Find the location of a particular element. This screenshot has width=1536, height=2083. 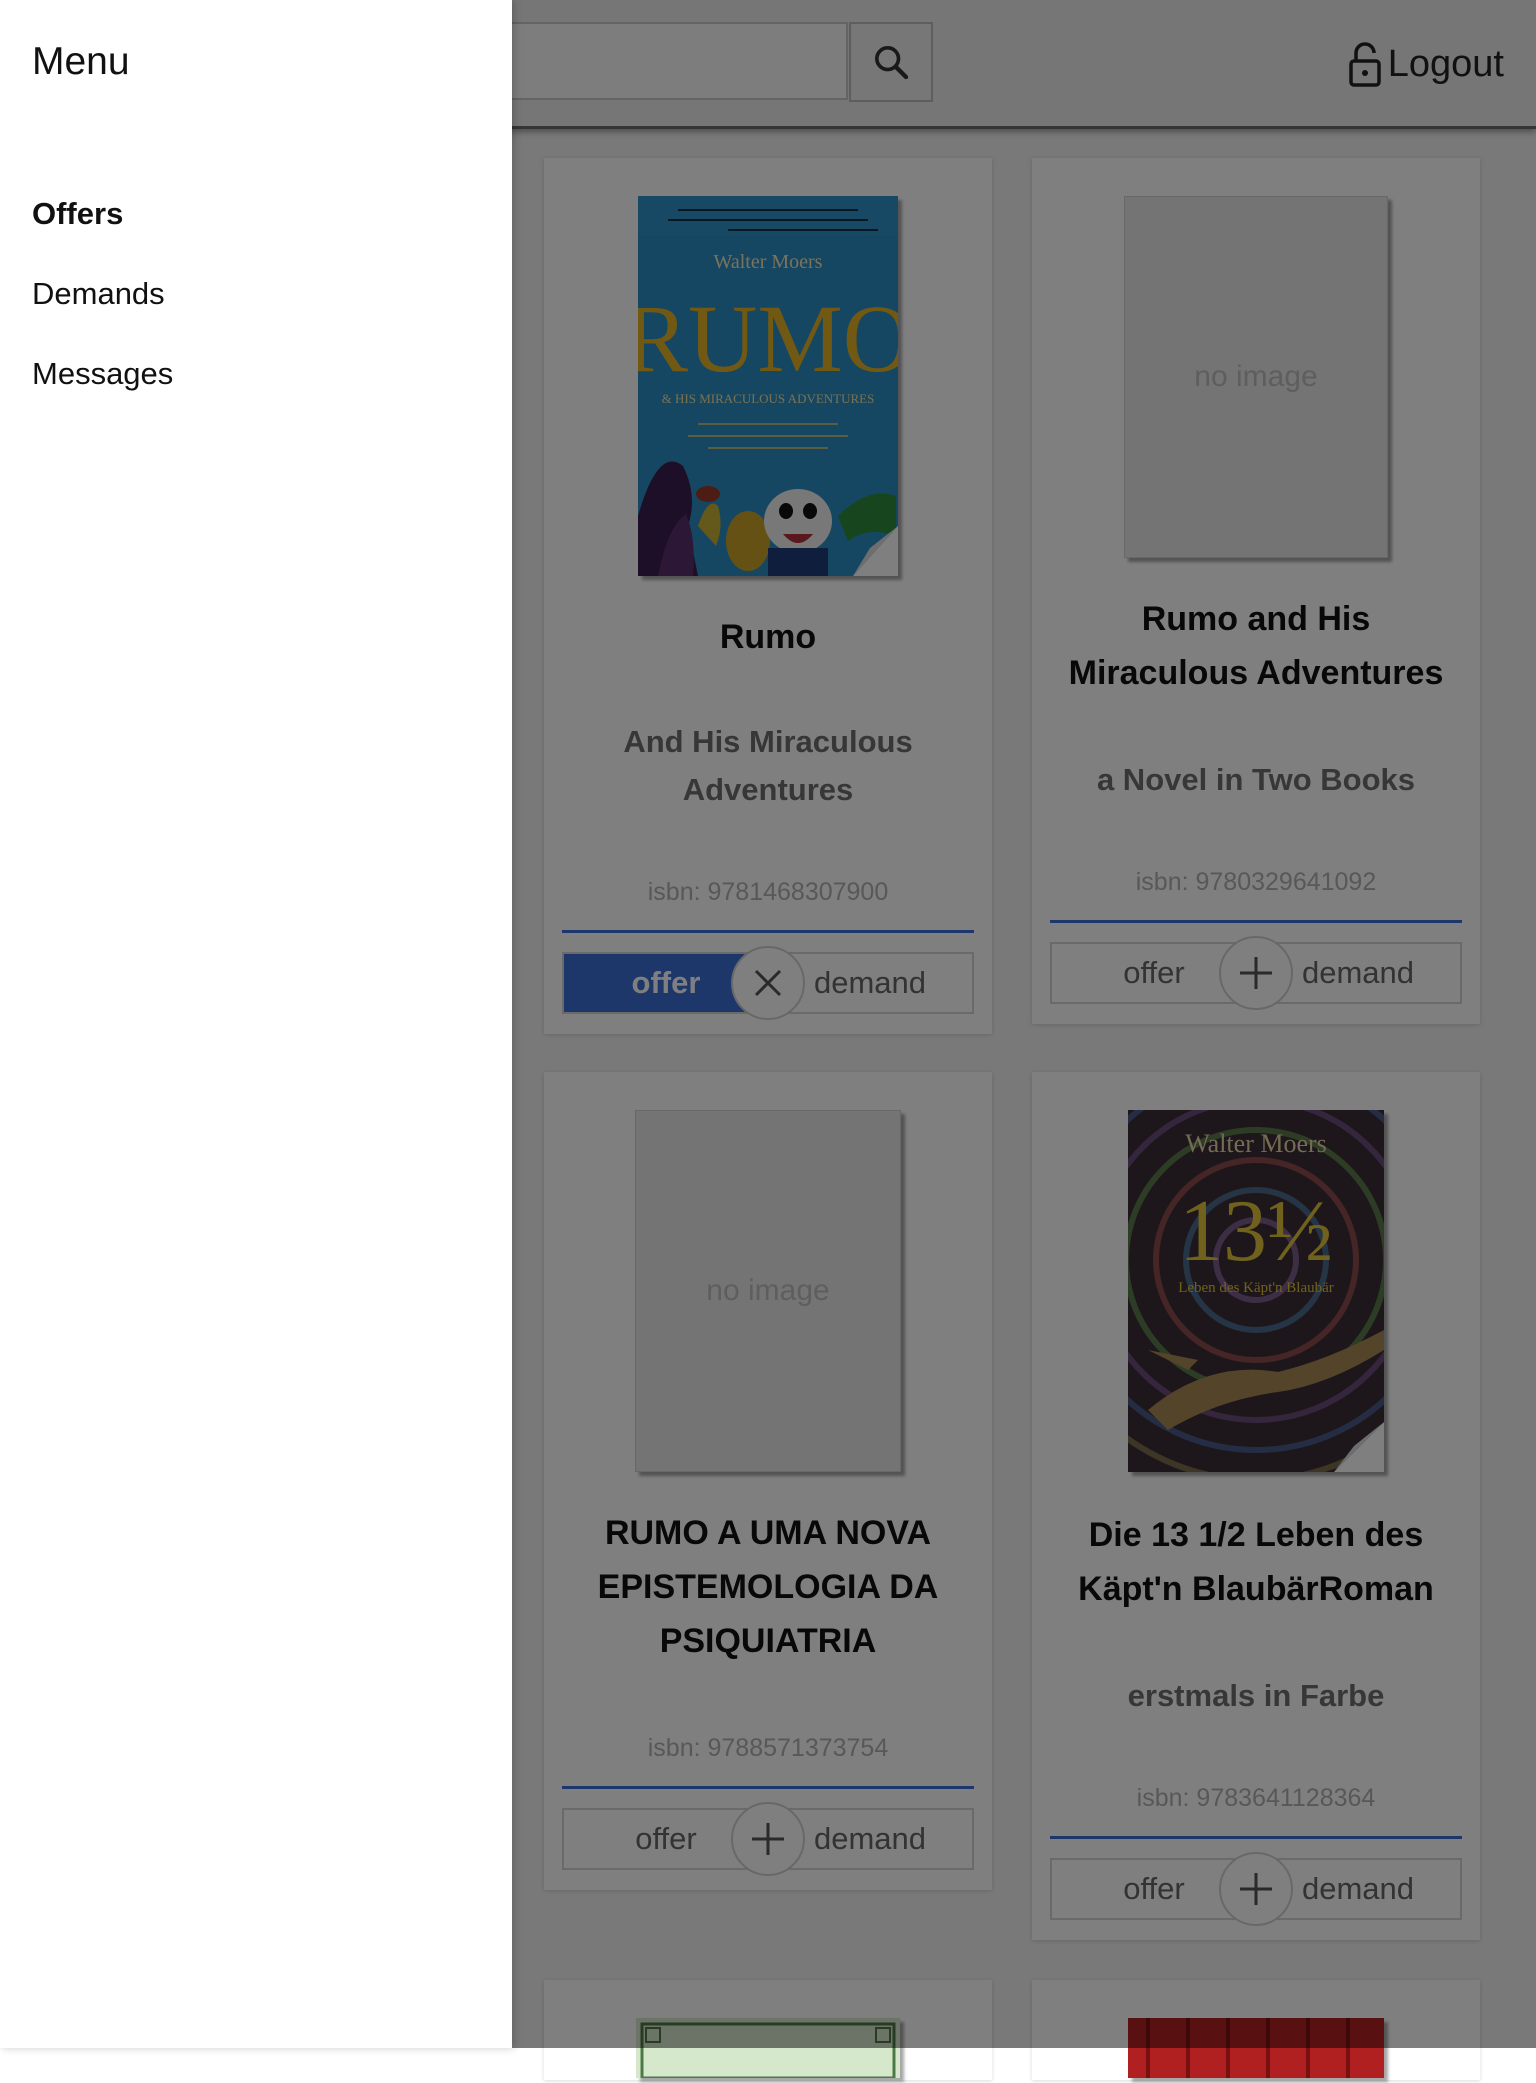

drawer-item-offers: Offers is located at coordinates (77, 214).